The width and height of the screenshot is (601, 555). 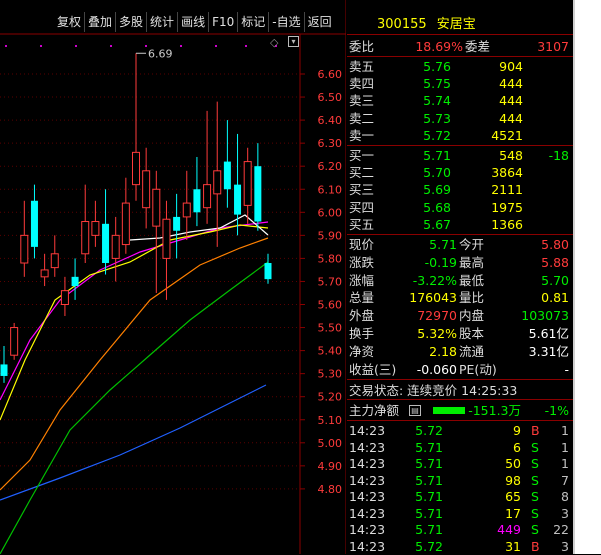 I want to click on scroll-area, so click(x=587, y=277).